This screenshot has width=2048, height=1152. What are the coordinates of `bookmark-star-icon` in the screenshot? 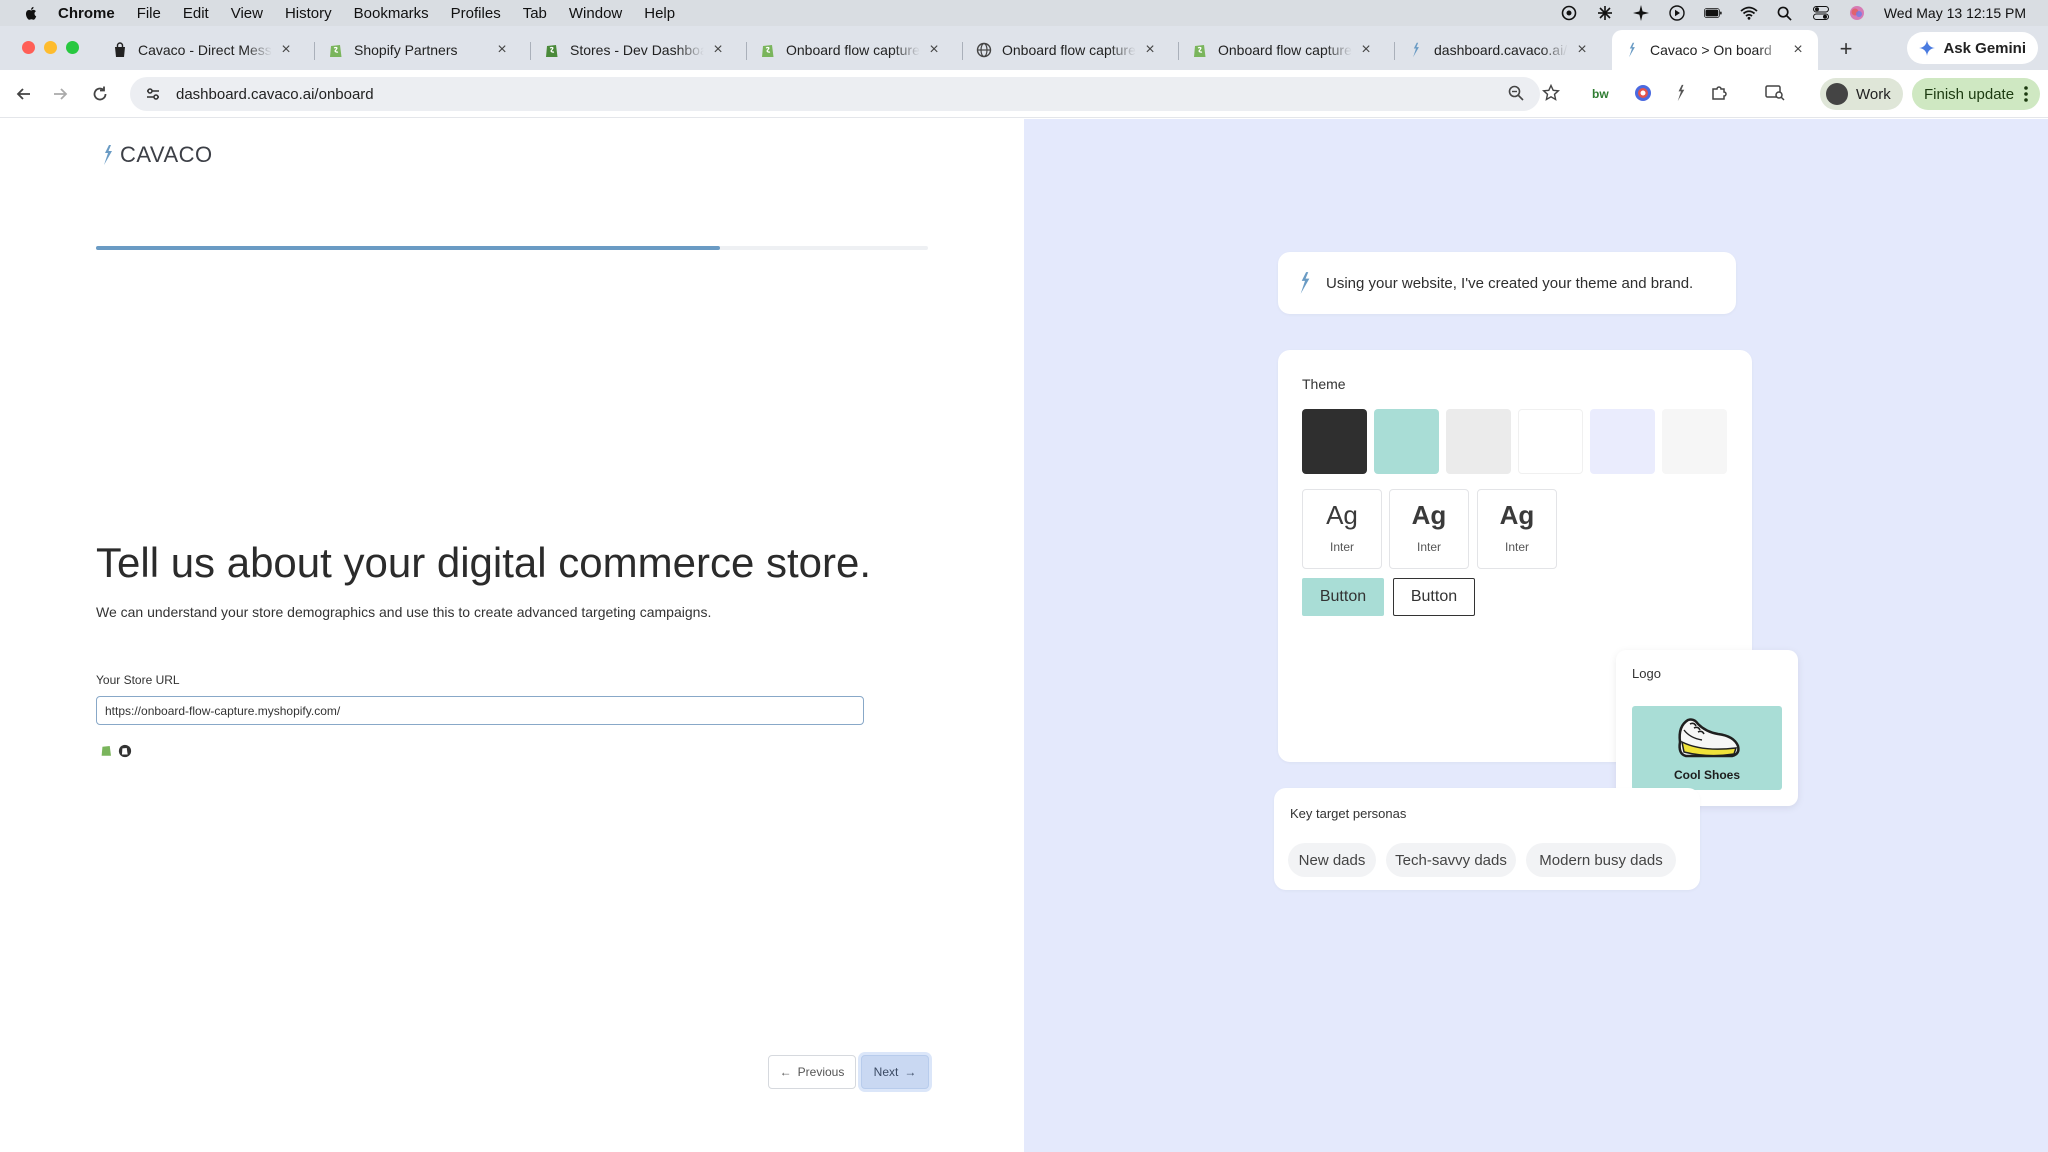 It's located at (1551, 93).